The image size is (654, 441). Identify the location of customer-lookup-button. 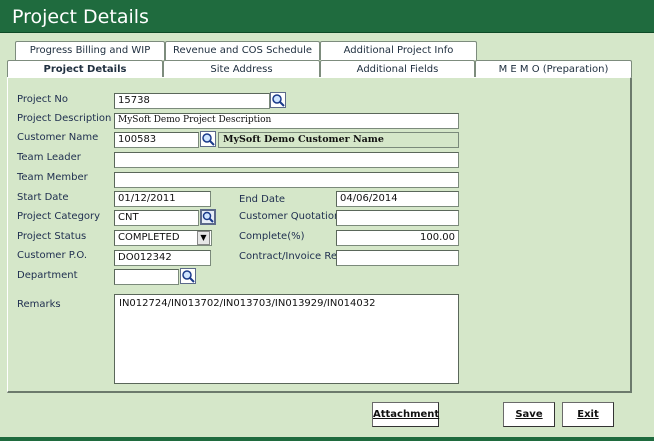
(208, 139).